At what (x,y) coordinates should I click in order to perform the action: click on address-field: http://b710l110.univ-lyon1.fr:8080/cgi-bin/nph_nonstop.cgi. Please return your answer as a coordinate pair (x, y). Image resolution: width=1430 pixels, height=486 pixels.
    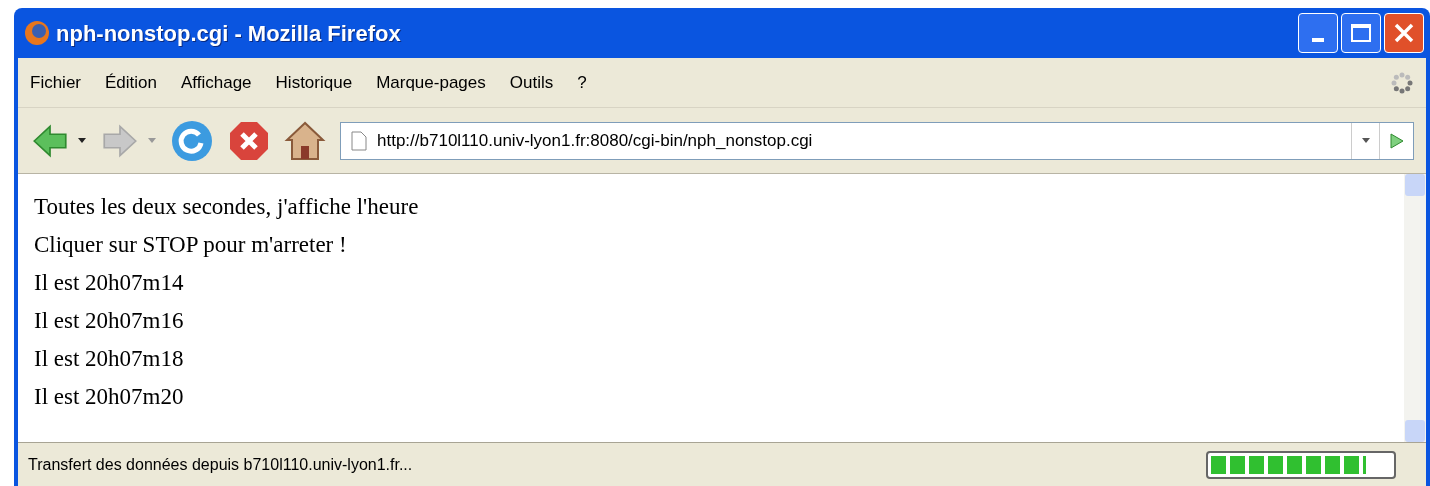
    Looking at the image, I should click on (877, 140).